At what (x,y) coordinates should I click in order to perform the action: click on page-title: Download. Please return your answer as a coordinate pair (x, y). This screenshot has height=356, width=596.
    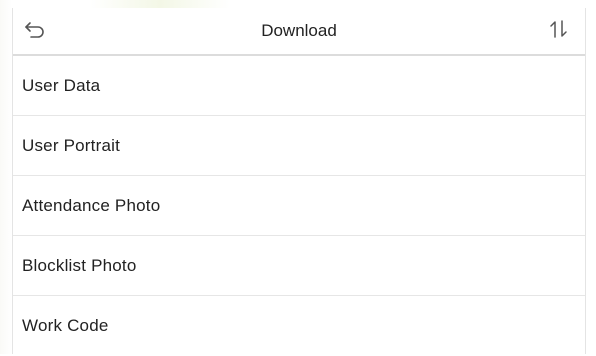
    Looking at the image, I should click on (299, 30).